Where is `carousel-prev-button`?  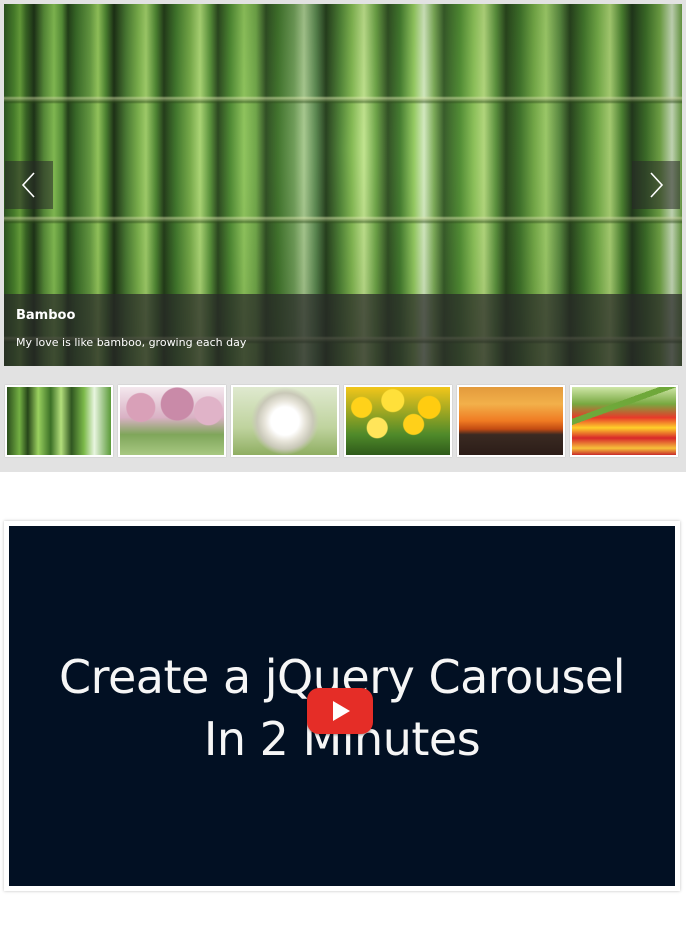
carousel-prev-button is located at coordinates (29, 185).